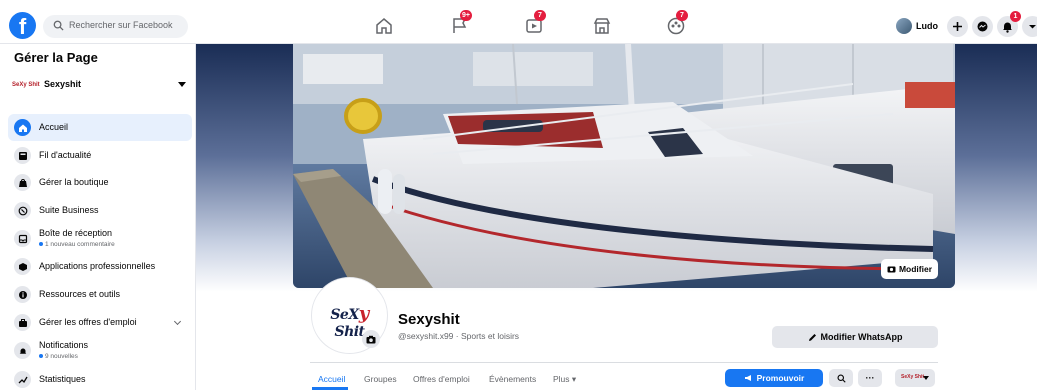 The image size is (1037, 390). What do you see at coordinates (62, 379) in the screenshot?
I see `sidebar-item-label: Statistiques` at bounding box center [62, 379].